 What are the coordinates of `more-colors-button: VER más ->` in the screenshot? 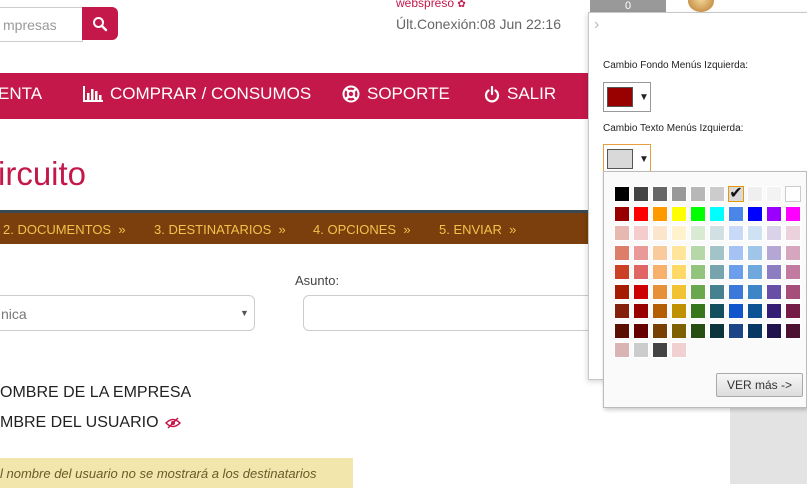 It's located at (759, 385).